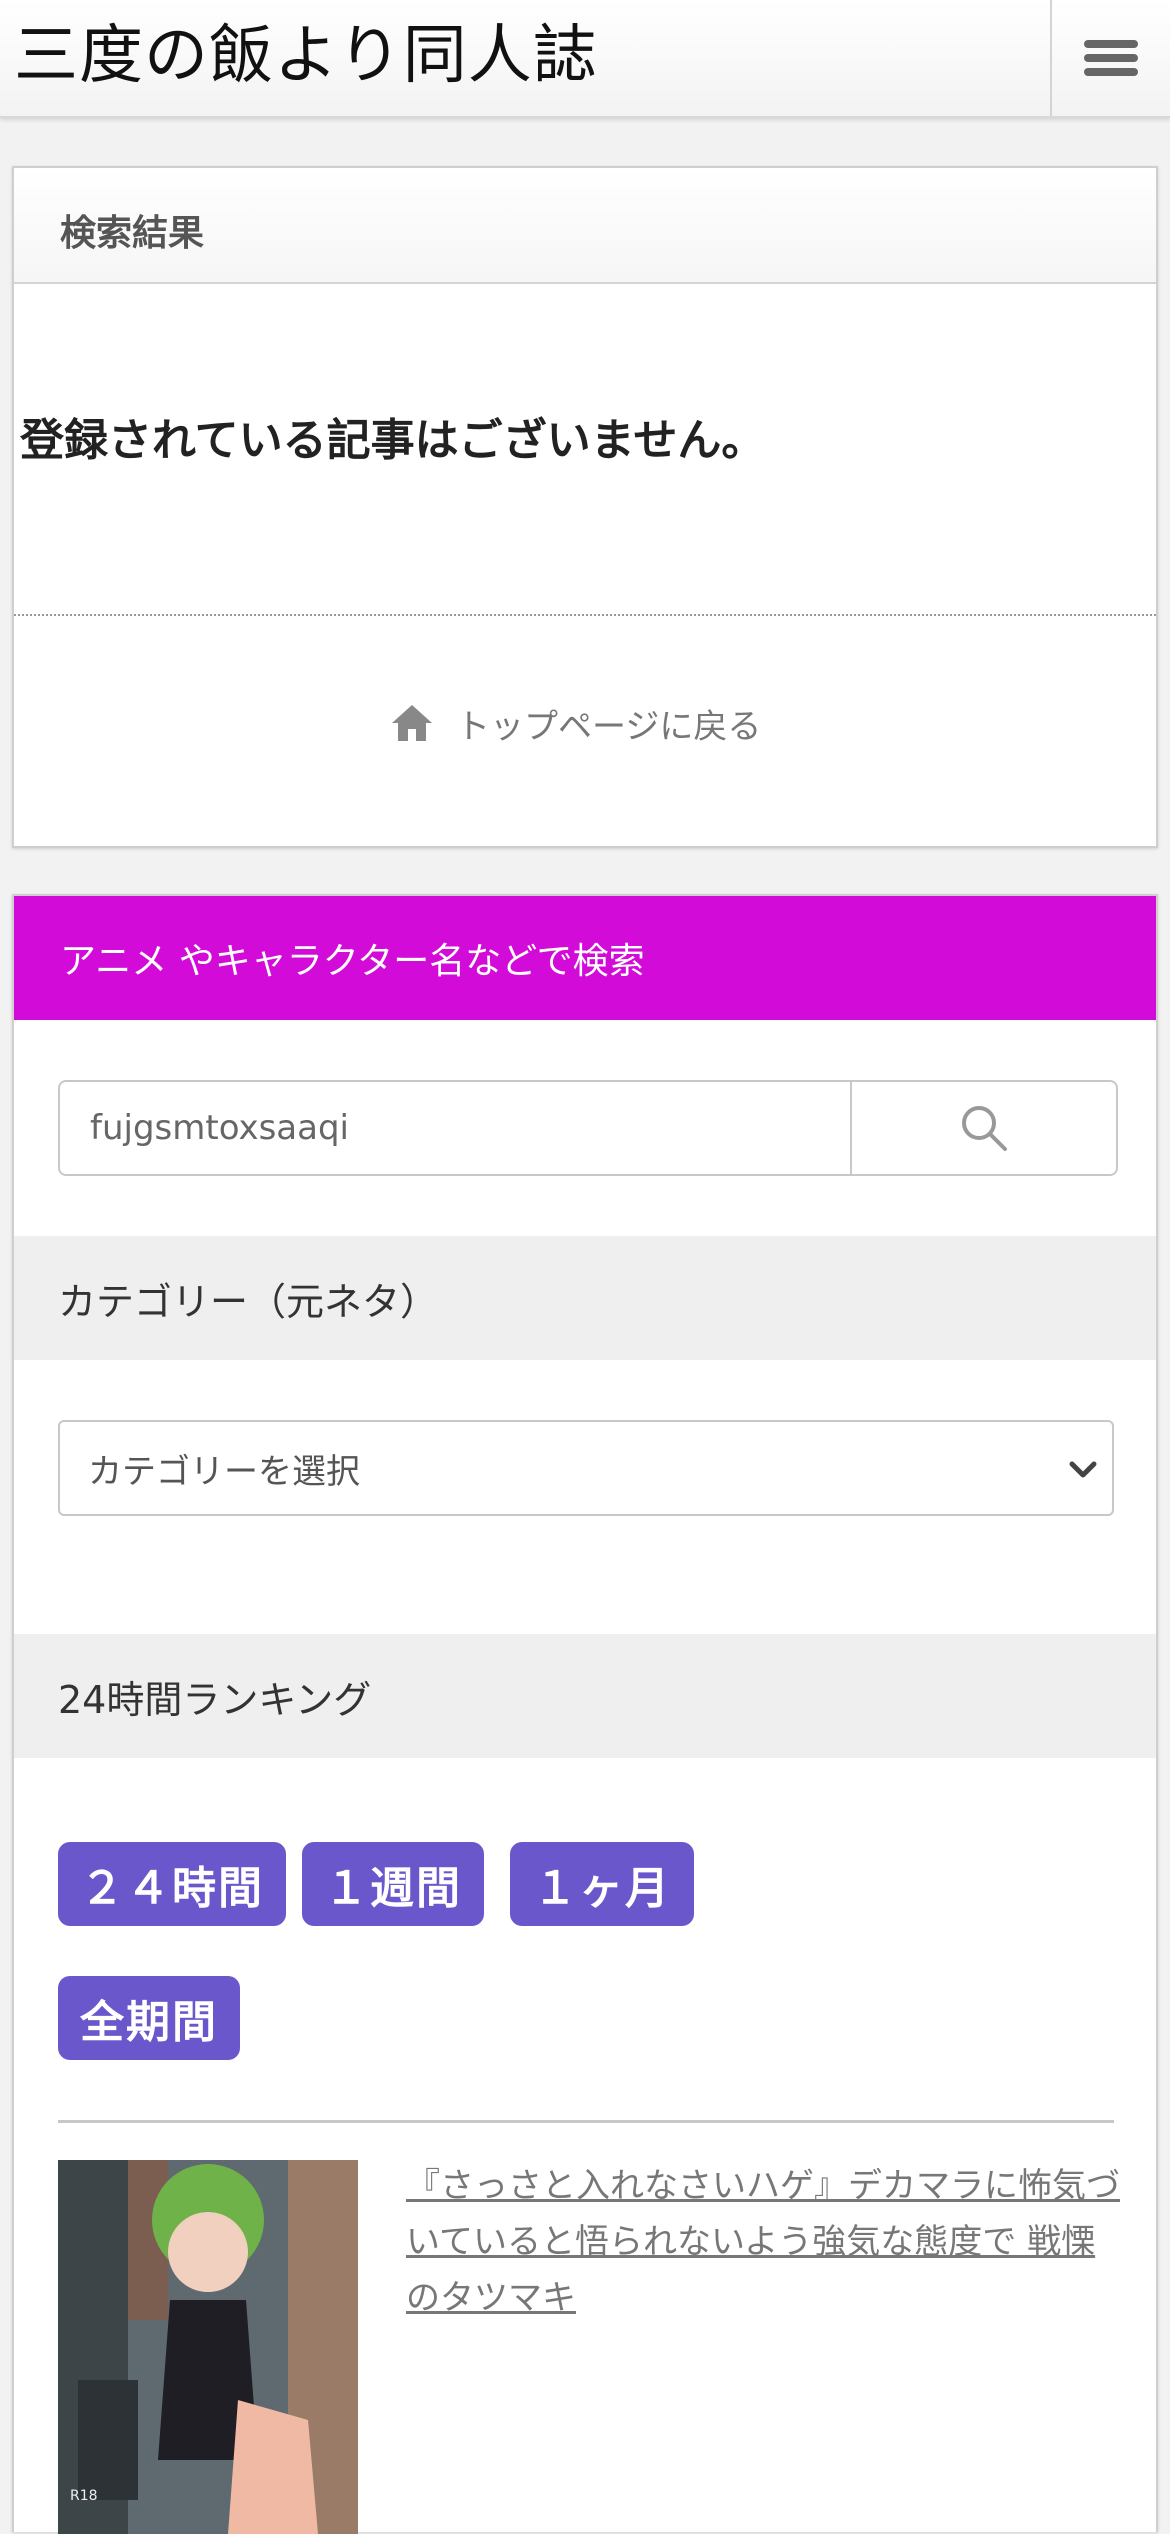 The image size is (1170, 2534). Describe the element at coordinates (248, 1301) in the screenshot. I see `category-title: カテゴリー（元ネタ）` at that location.